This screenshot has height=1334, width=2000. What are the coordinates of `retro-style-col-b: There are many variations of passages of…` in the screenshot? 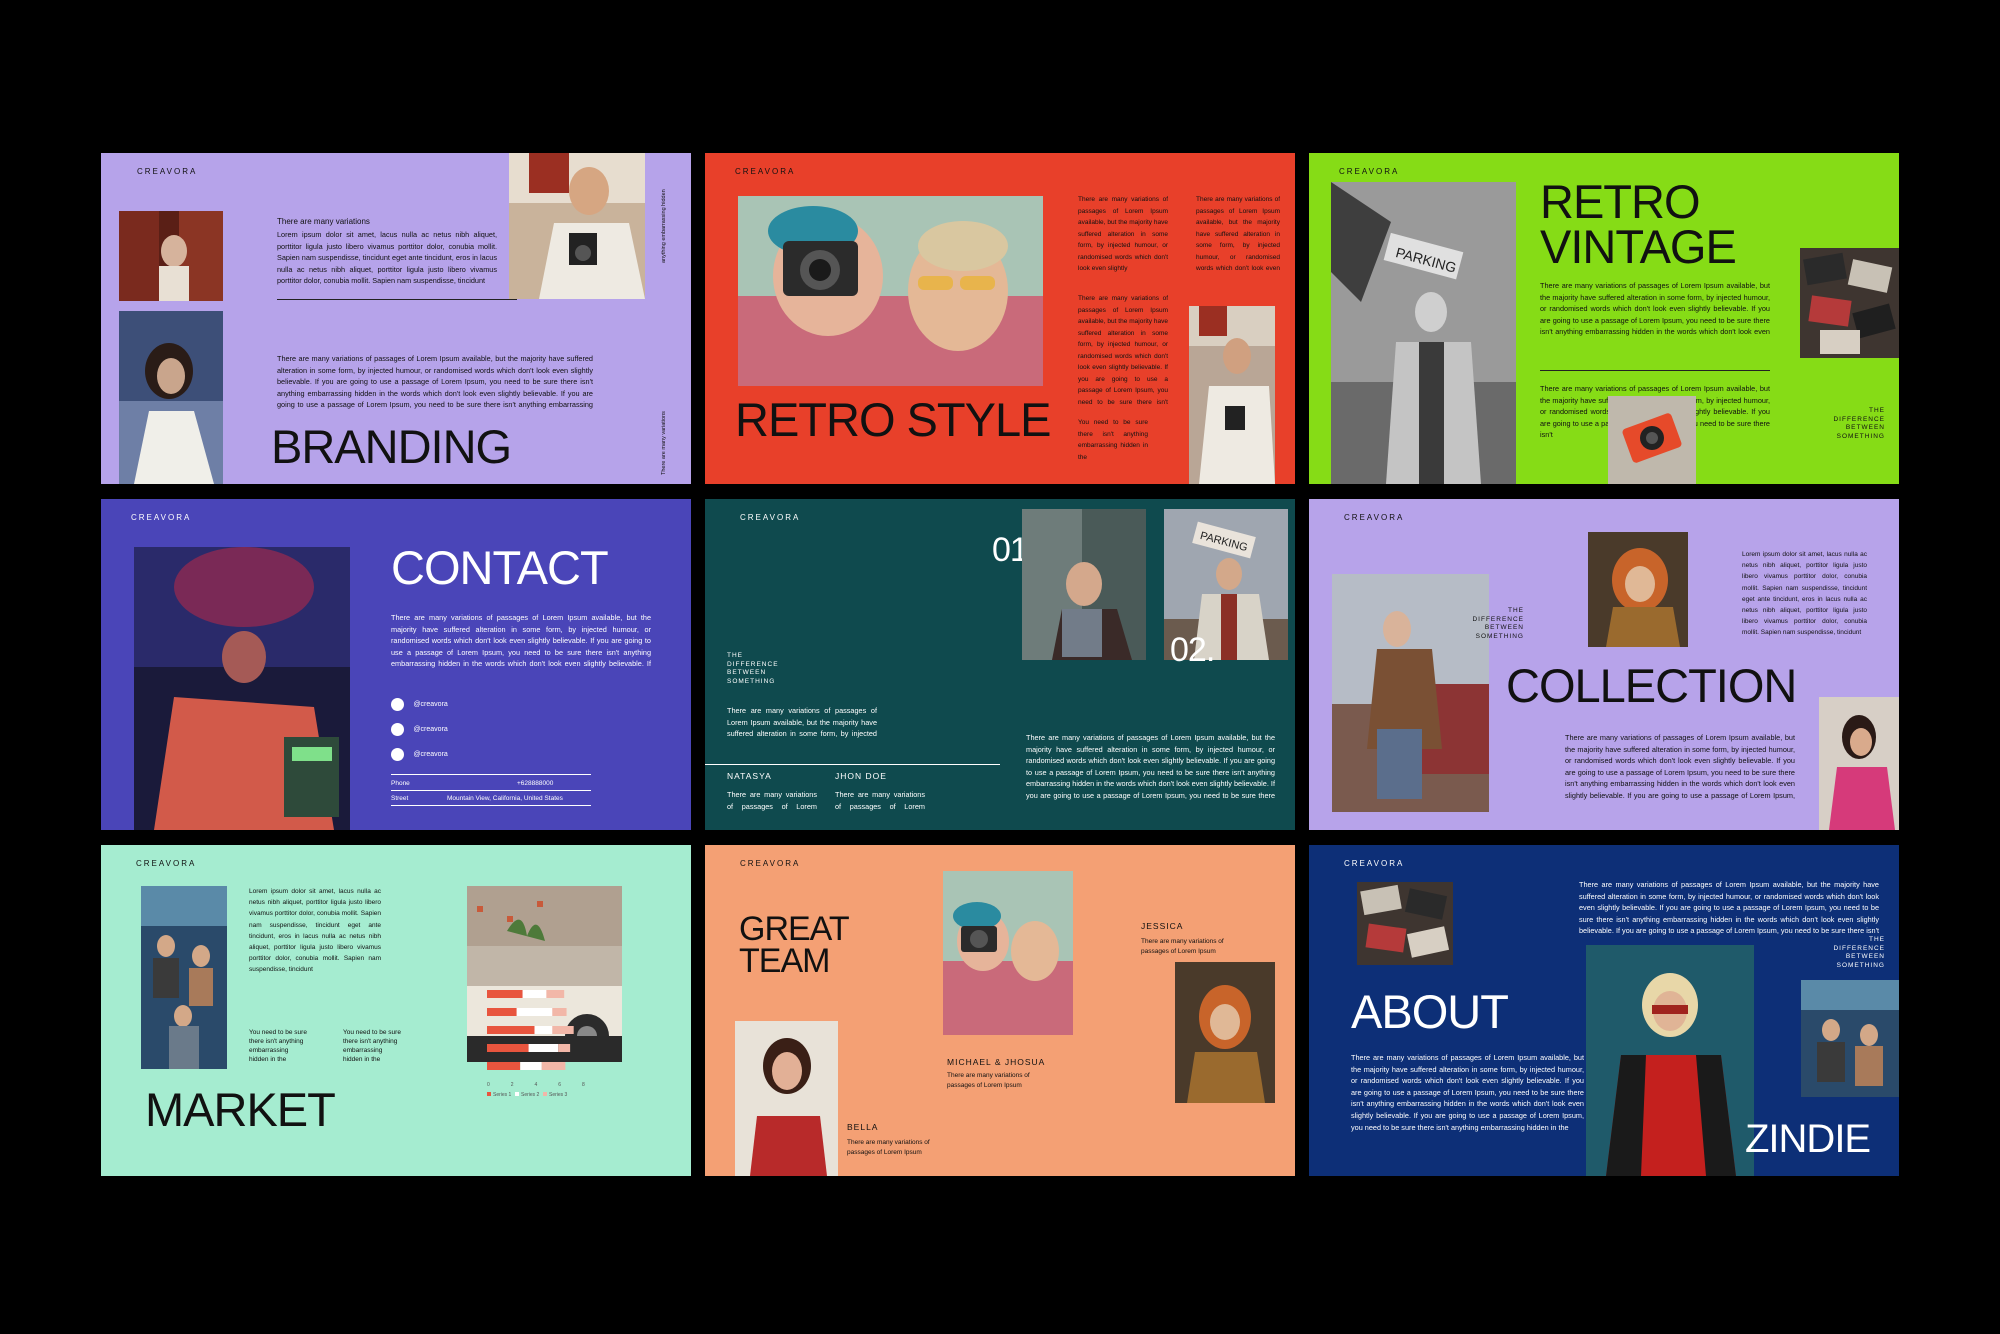 It's located at (1123, 350).